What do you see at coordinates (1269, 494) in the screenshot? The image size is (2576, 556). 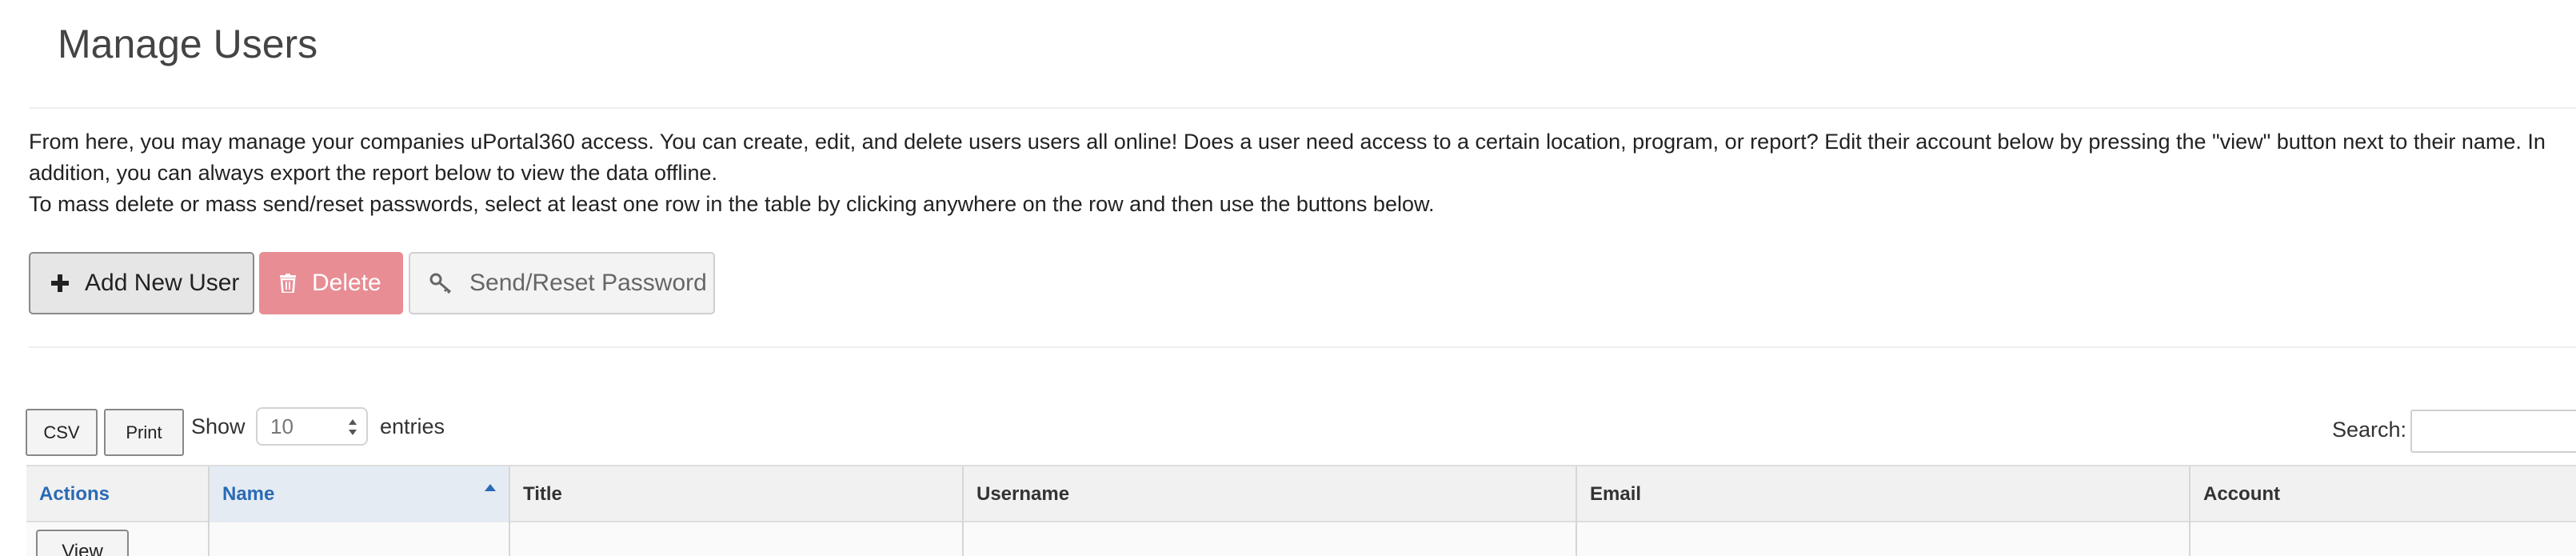 I see `column-header-username: Username` at bounding box center [1269, 494].